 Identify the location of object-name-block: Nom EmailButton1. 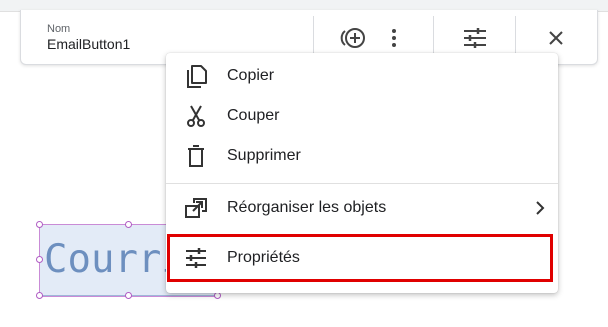
(88, 38).